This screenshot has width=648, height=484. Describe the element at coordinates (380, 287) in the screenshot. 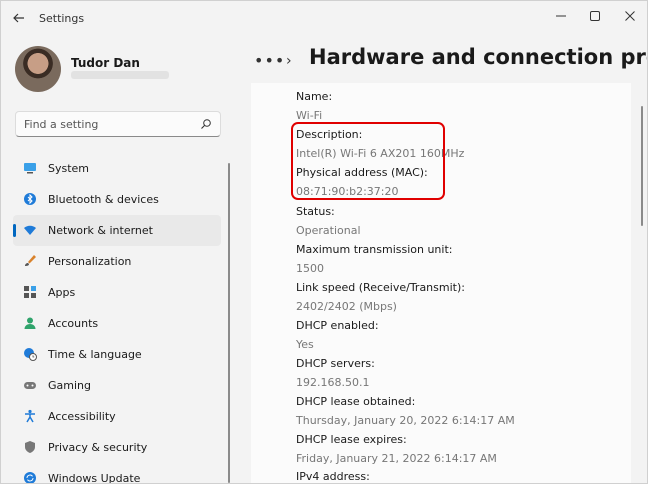

I see `prop-label-link-speed: Link speed (Receive/Transmit):` at that location.